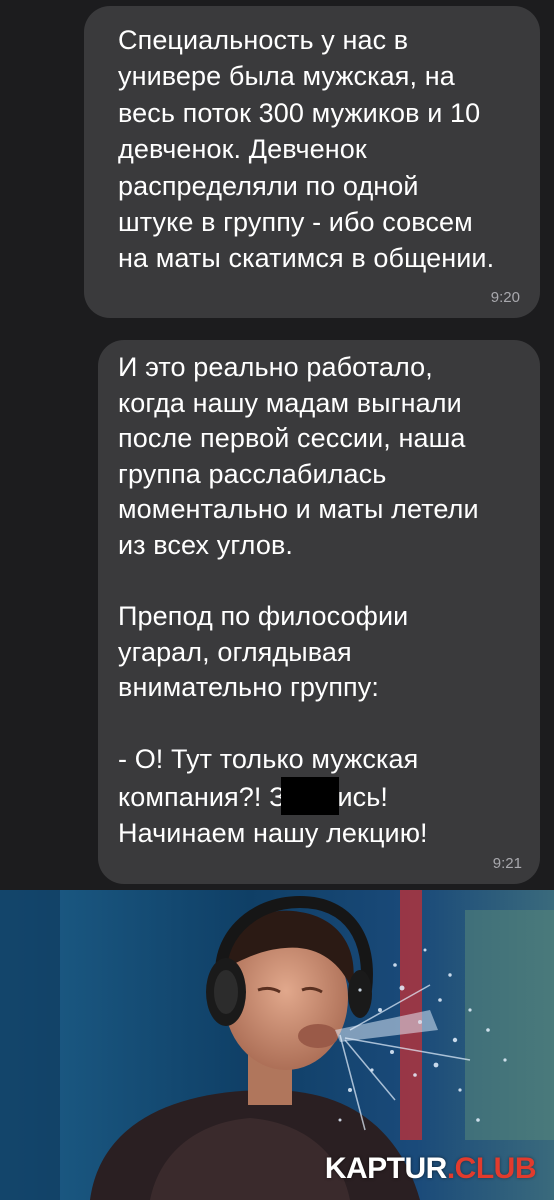  Describe the element at coordinates (310, 796) in the screenshot. I see `censor-block` at that location.